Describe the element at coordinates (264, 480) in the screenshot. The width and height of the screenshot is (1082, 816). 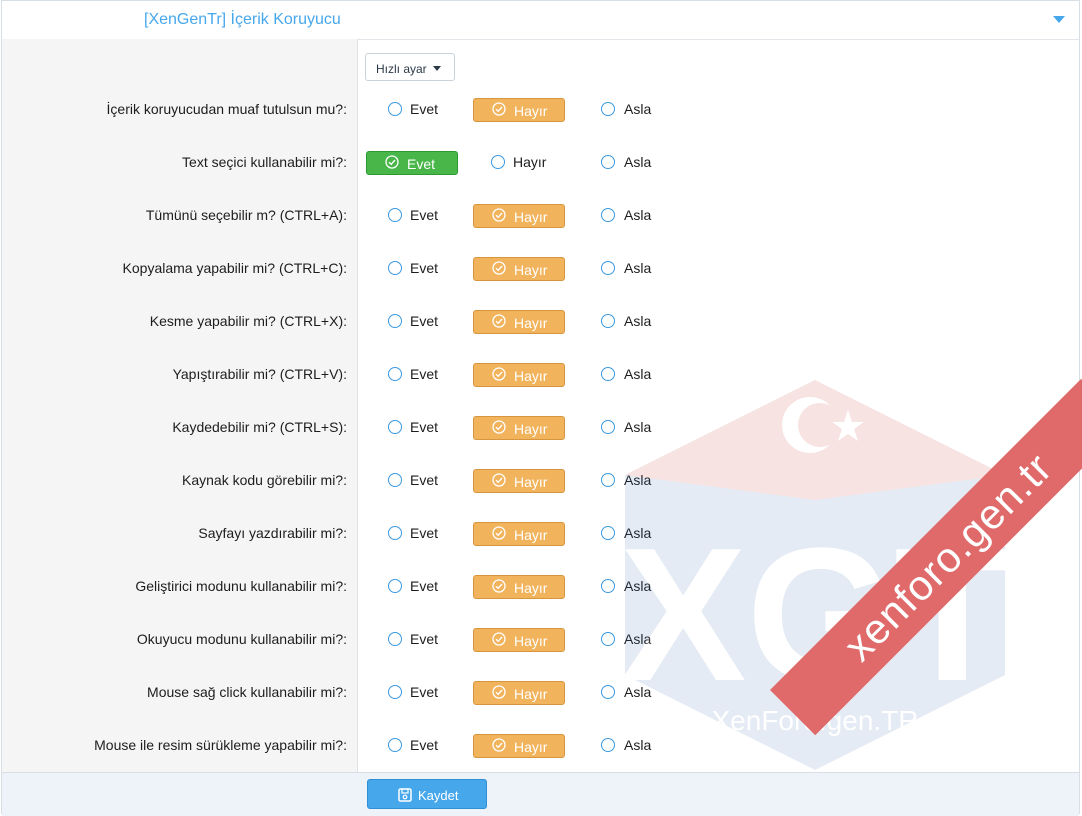
I see `setting-label: Kaynak kodu görebilir mi?:` at that location.